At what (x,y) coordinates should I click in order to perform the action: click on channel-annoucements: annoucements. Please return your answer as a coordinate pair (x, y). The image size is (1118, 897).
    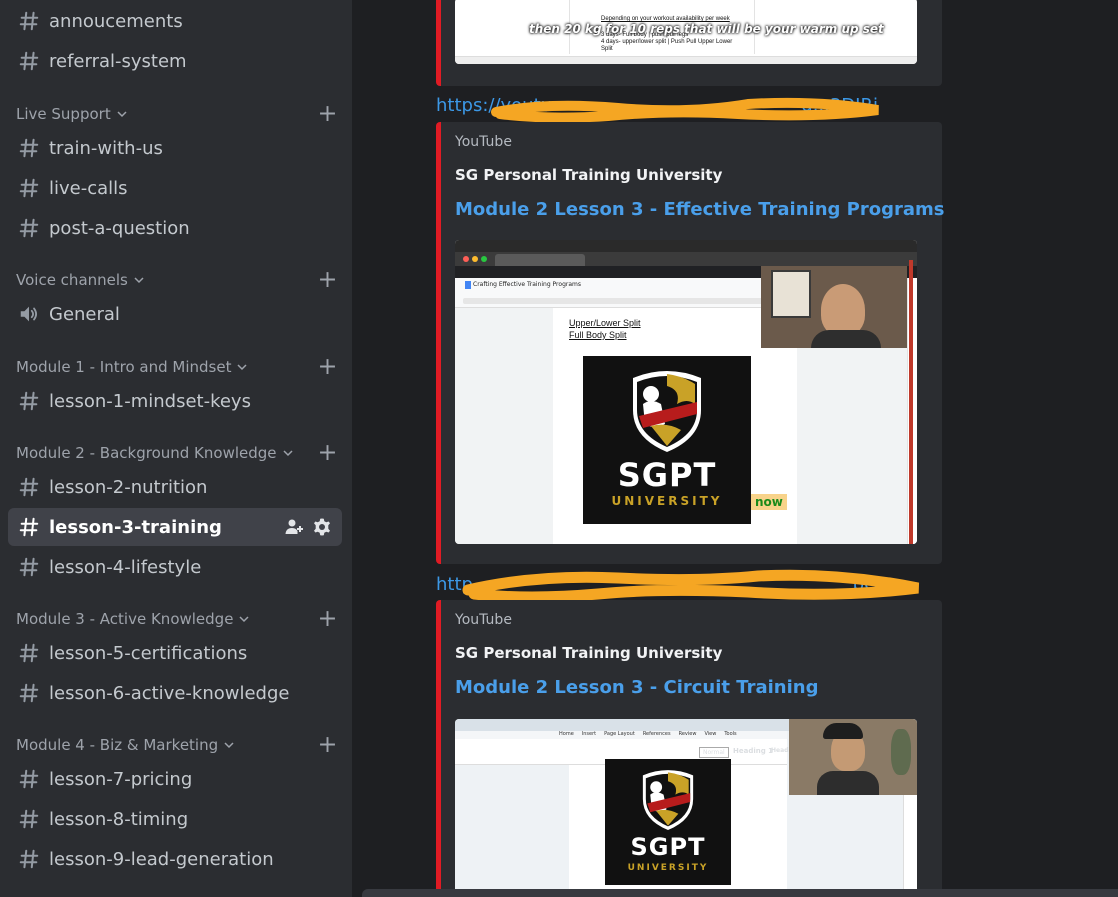
    Looking at the image, I should click on (175, 21).